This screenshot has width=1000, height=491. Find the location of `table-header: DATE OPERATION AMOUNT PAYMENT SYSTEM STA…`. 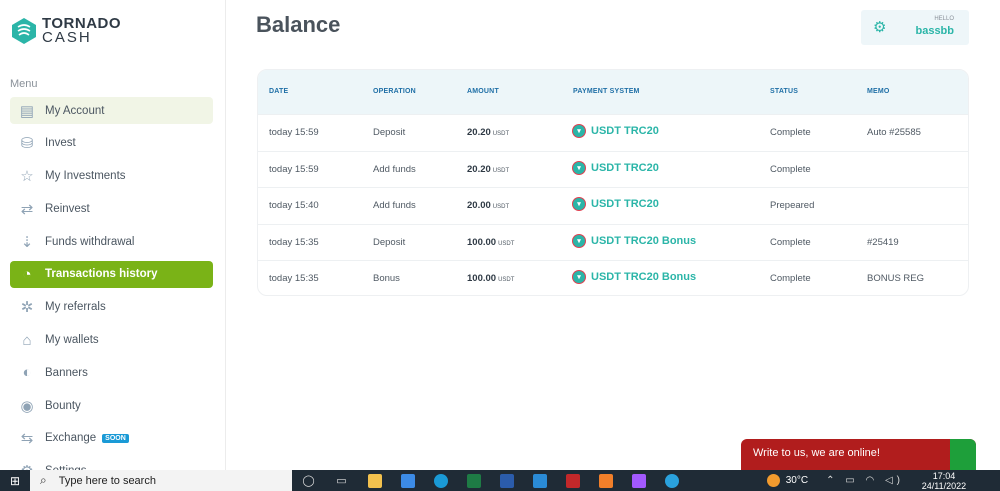

table-header: DATE OPERATION AMOUNT PAYMENT SYSTEM STA… is located at coordinates (613, 92).